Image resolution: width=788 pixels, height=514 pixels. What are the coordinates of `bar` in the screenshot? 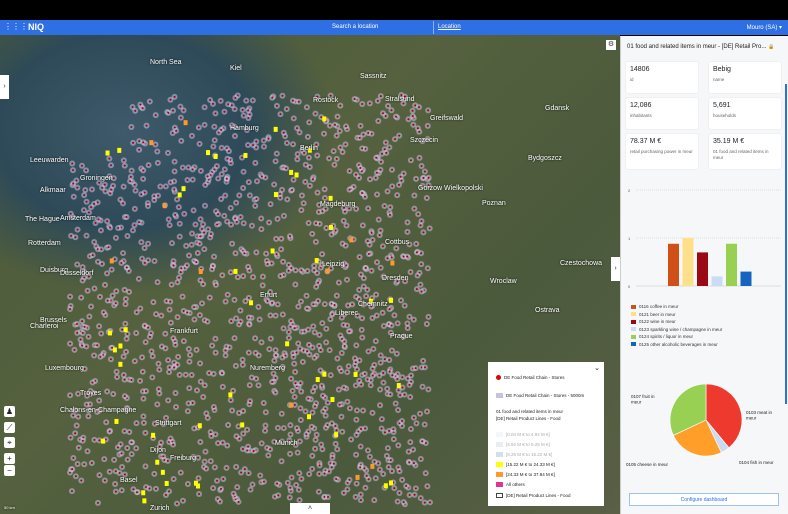 It's located at (702, 269).